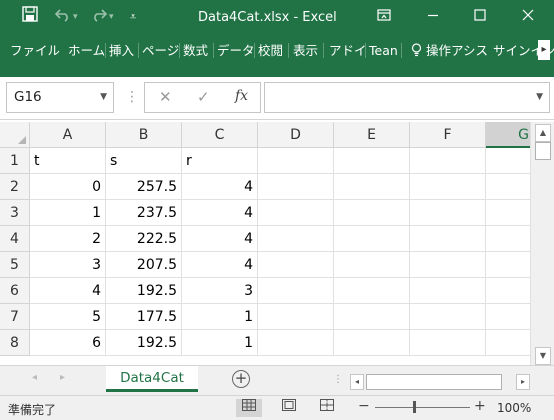  Describe the element at coordinates (433, 17) in the screenshot. I see `minimize-icon` at that location.